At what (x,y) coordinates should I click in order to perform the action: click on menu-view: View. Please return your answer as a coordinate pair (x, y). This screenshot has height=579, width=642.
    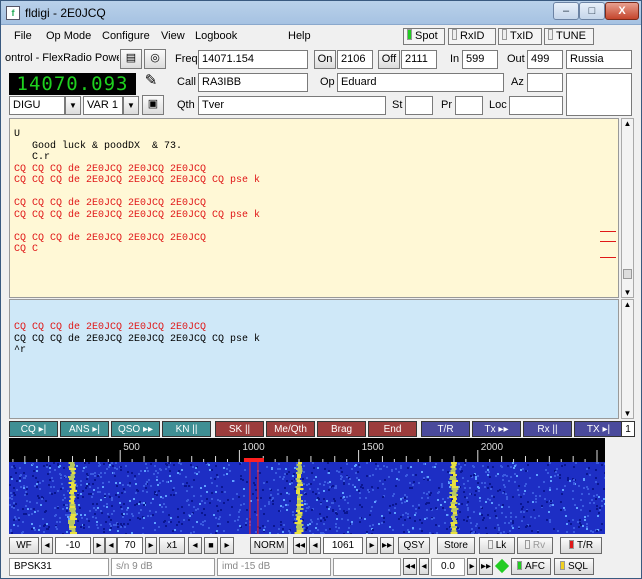
    Looking at the image, I should click on (173, 36).